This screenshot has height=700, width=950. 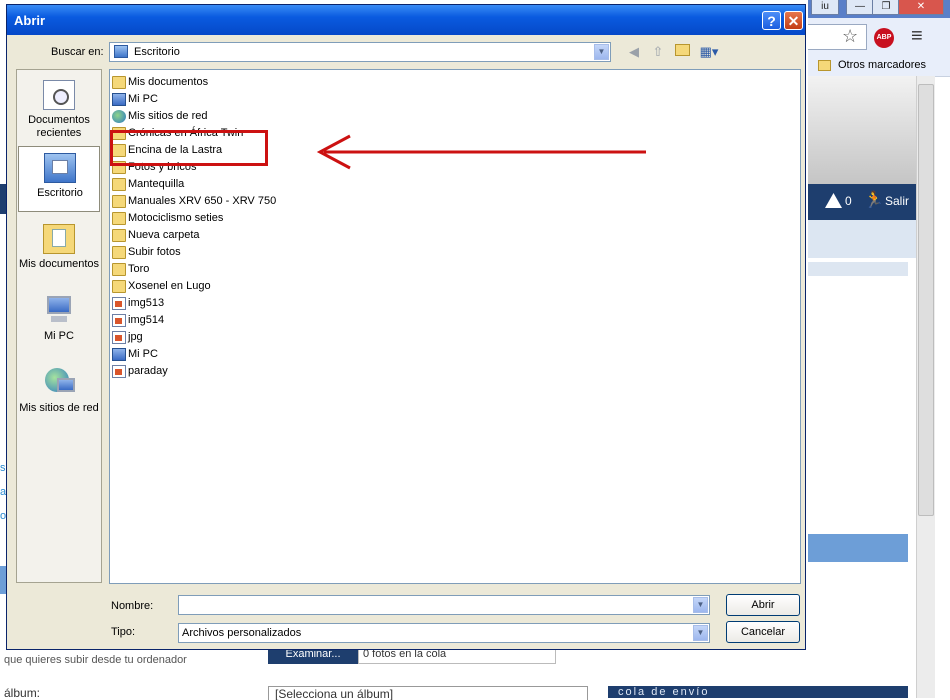 What do you see at coordinates (59, 311) in the screenshot?
I see `my-computer-icon` at bounding box center [59, 311].